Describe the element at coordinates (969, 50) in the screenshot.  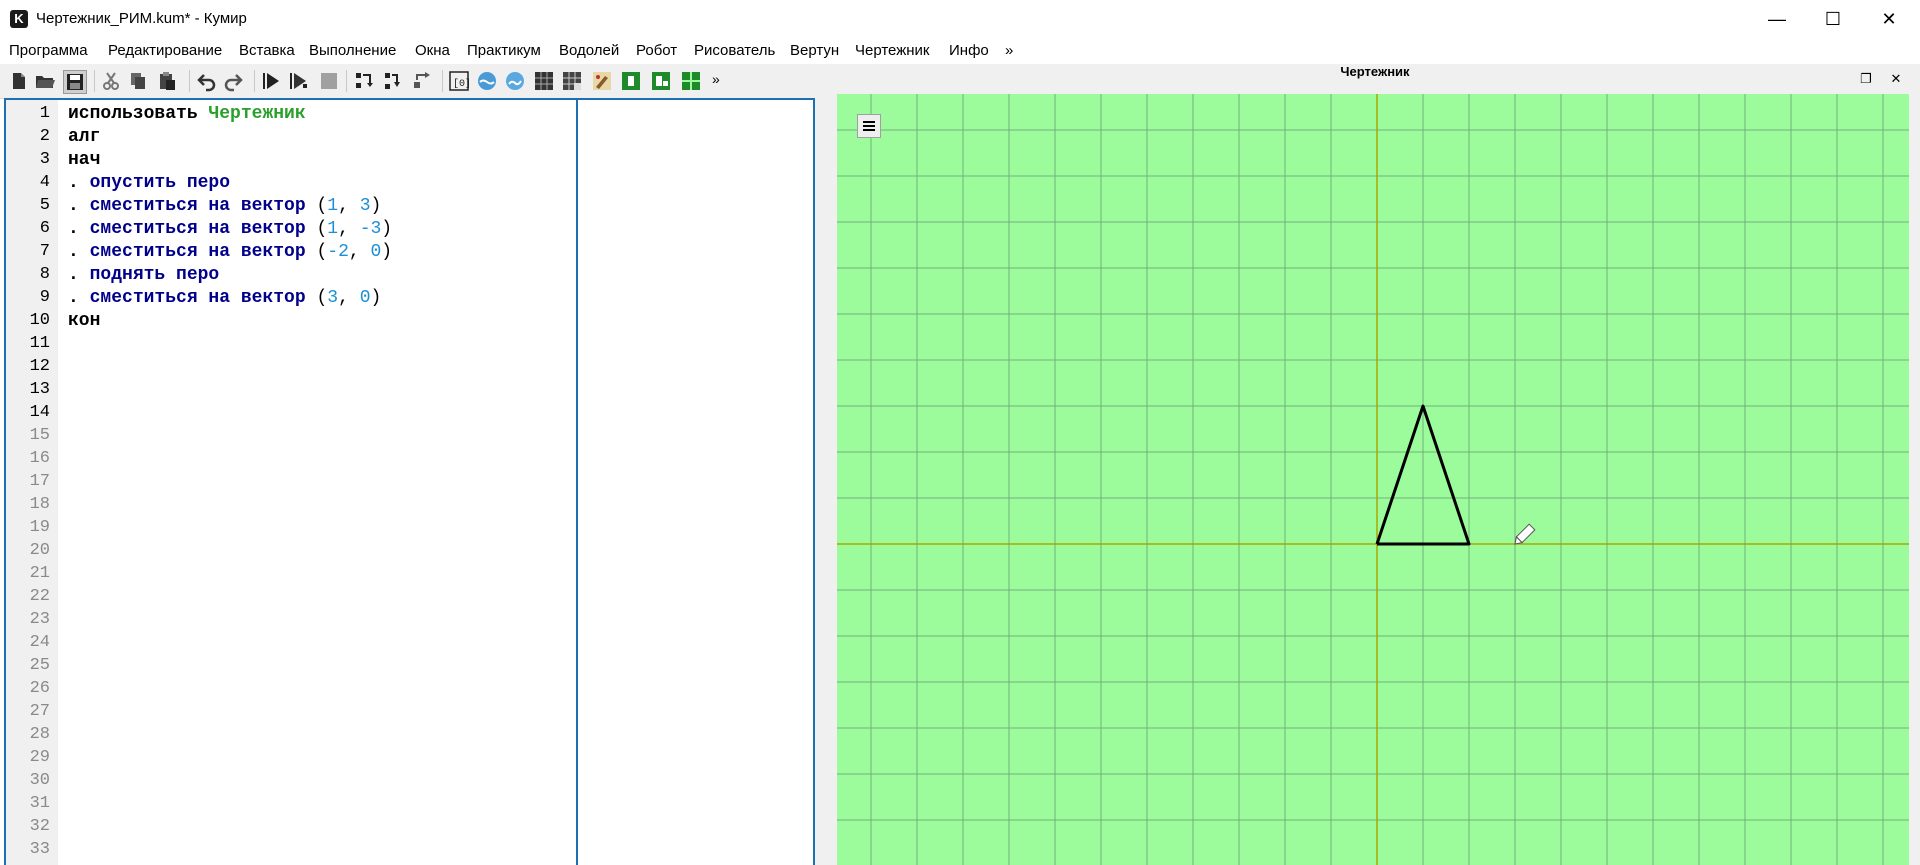
I see `menu-info: Инфо` at that location.